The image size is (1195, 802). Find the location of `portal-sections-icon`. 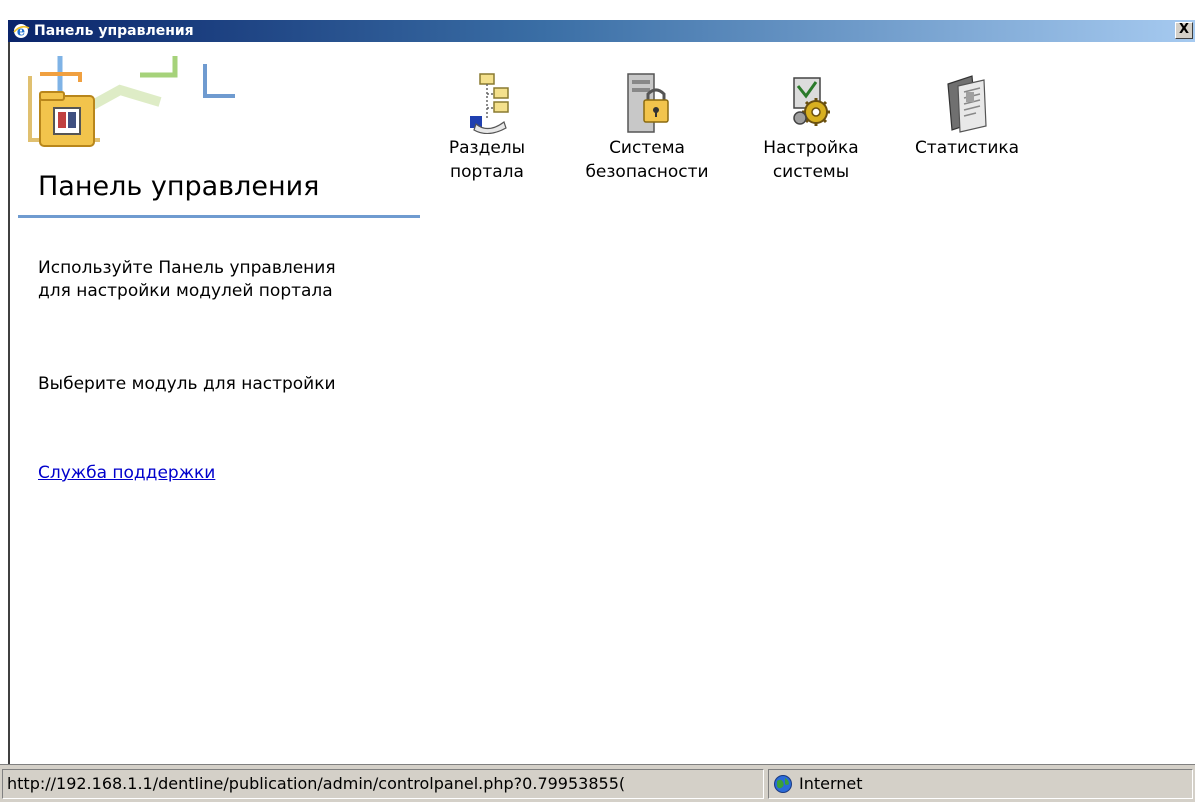

portal-sections-icon is located at coordinates (489, 103).